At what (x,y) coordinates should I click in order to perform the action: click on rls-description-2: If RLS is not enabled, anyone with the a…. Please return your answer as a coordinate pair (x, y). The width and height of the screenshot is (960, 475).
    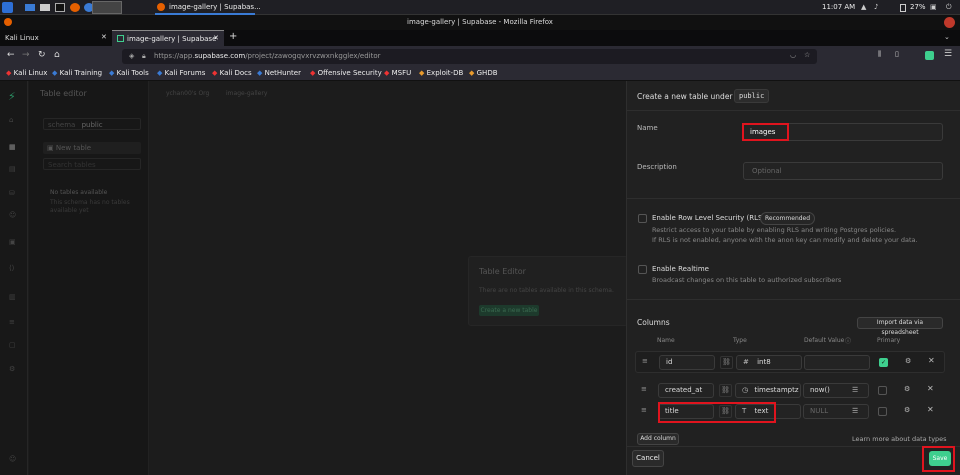
    Looking at the image, I should click on (785, 240).